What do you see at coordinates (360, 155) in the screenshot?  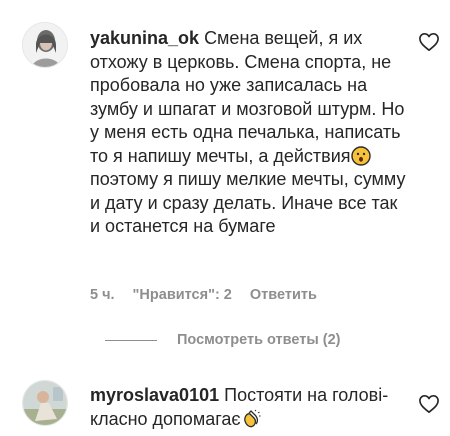 I see `hushed-face-emoji-icon` at bounding box center [360, 155].